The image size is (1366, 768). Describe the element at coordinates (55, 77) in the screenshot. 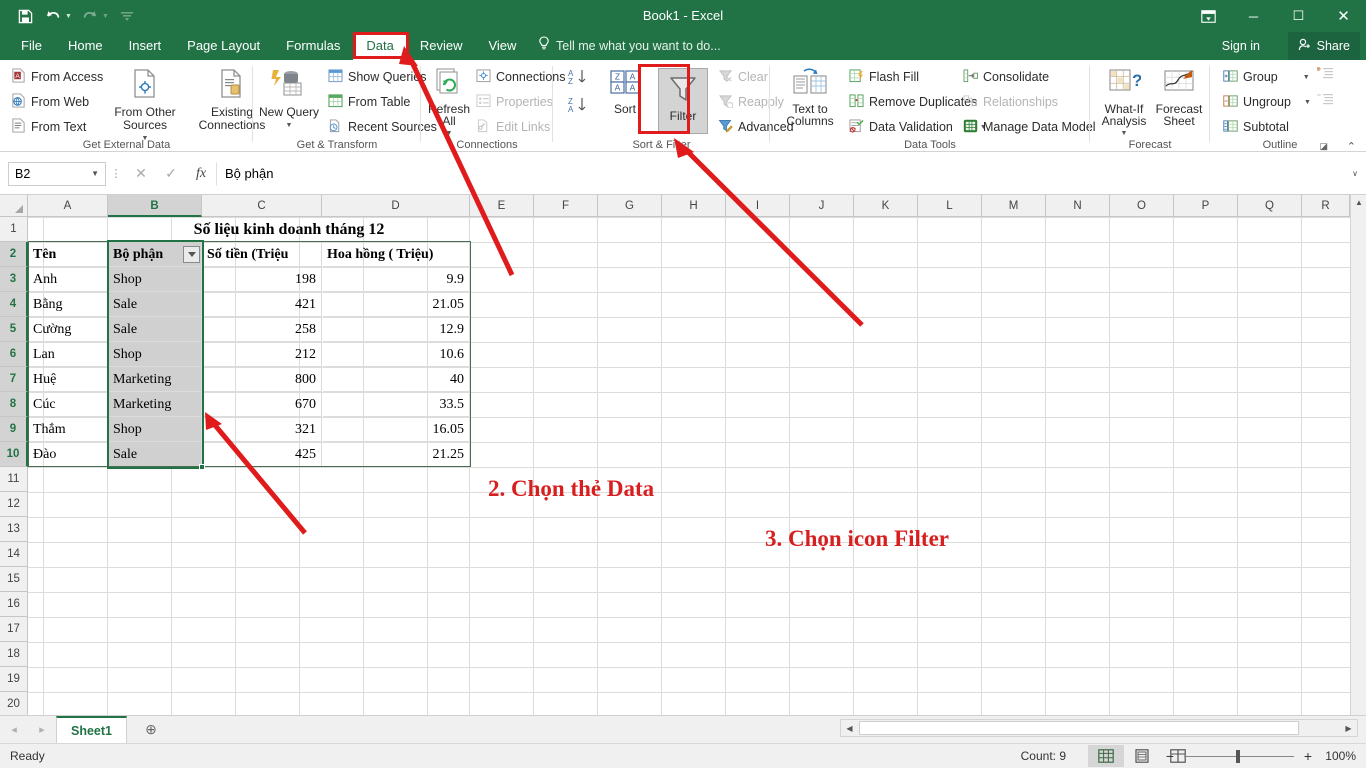

I see `from-access-button: A From Access` at that location.